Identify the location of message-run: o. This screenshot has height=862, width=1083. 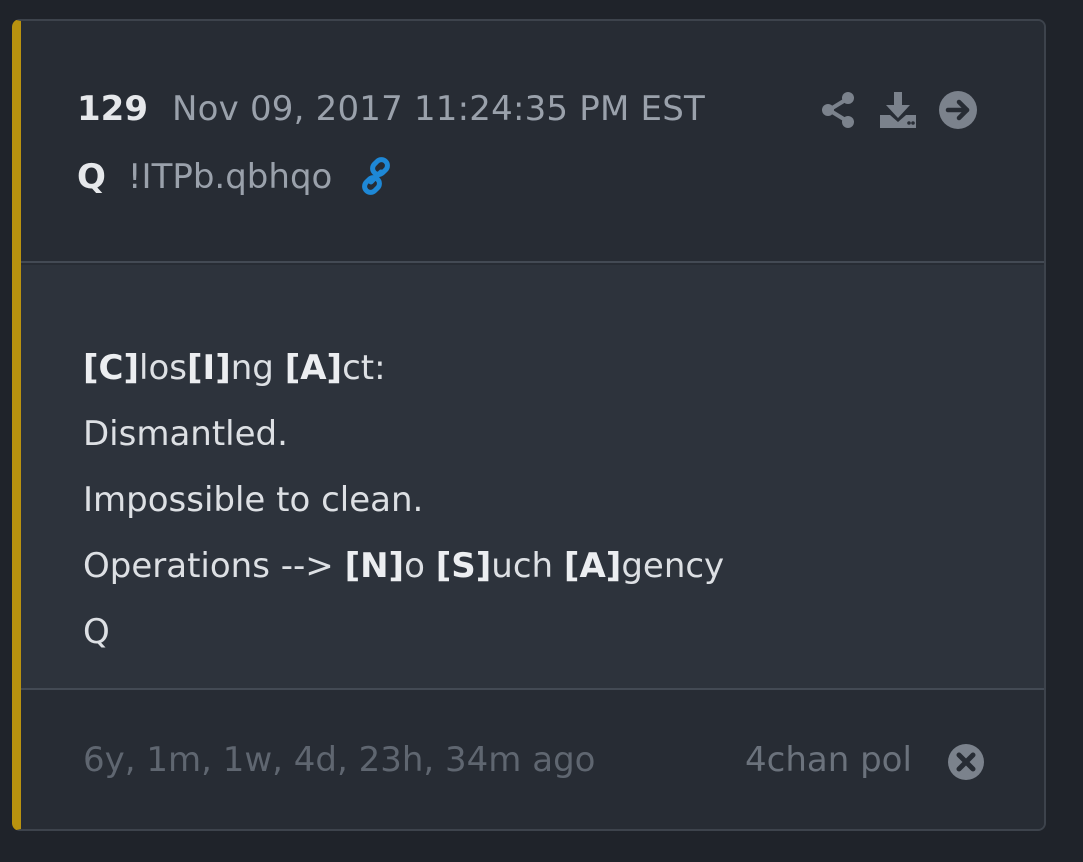
(420, 566).